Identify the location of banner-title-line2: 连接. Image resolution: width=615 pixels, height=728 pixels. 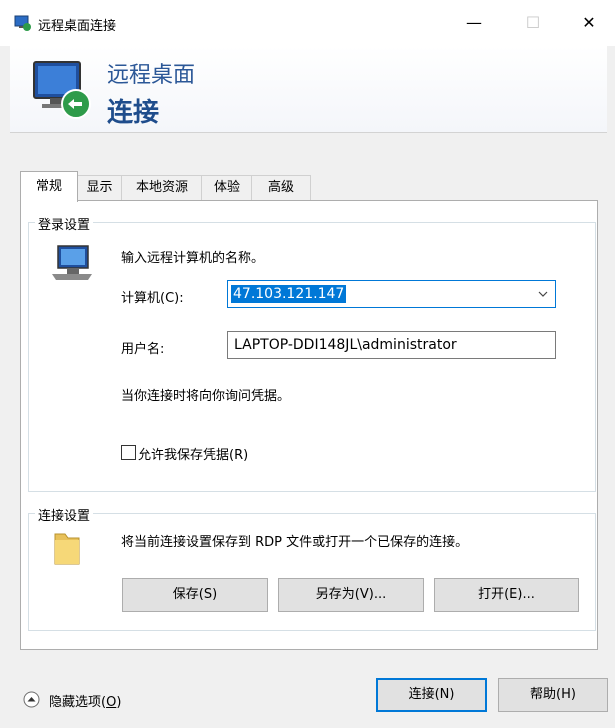
(133, 113).